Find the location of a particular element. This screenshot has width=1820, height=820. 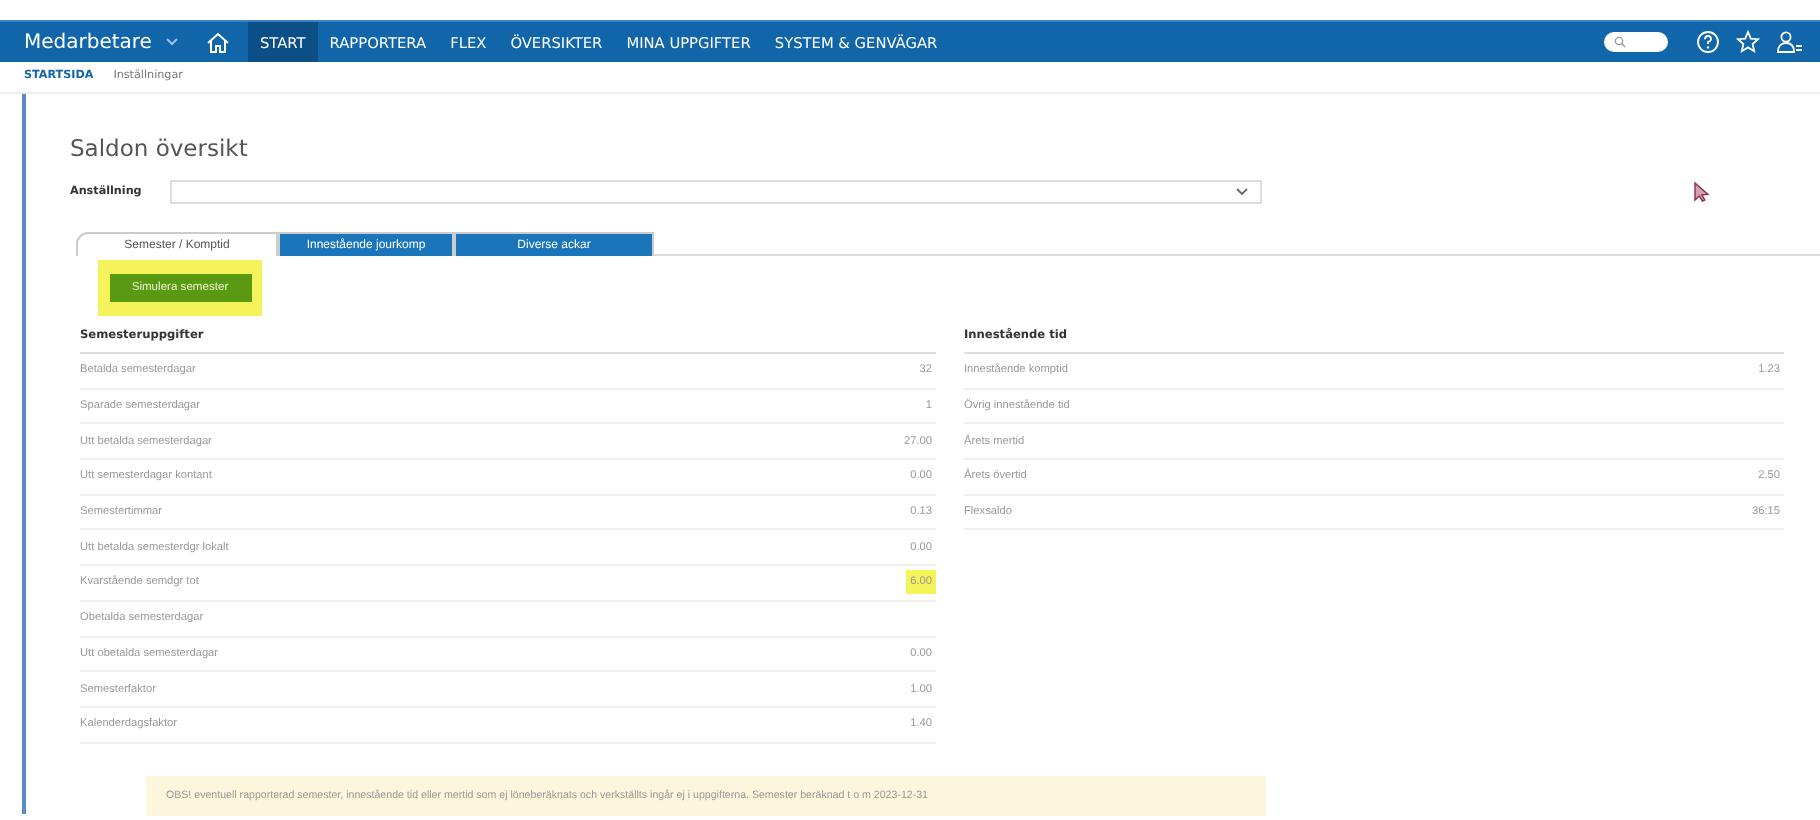

page-title: Saldon översikt is located at coordinates (160, 147).